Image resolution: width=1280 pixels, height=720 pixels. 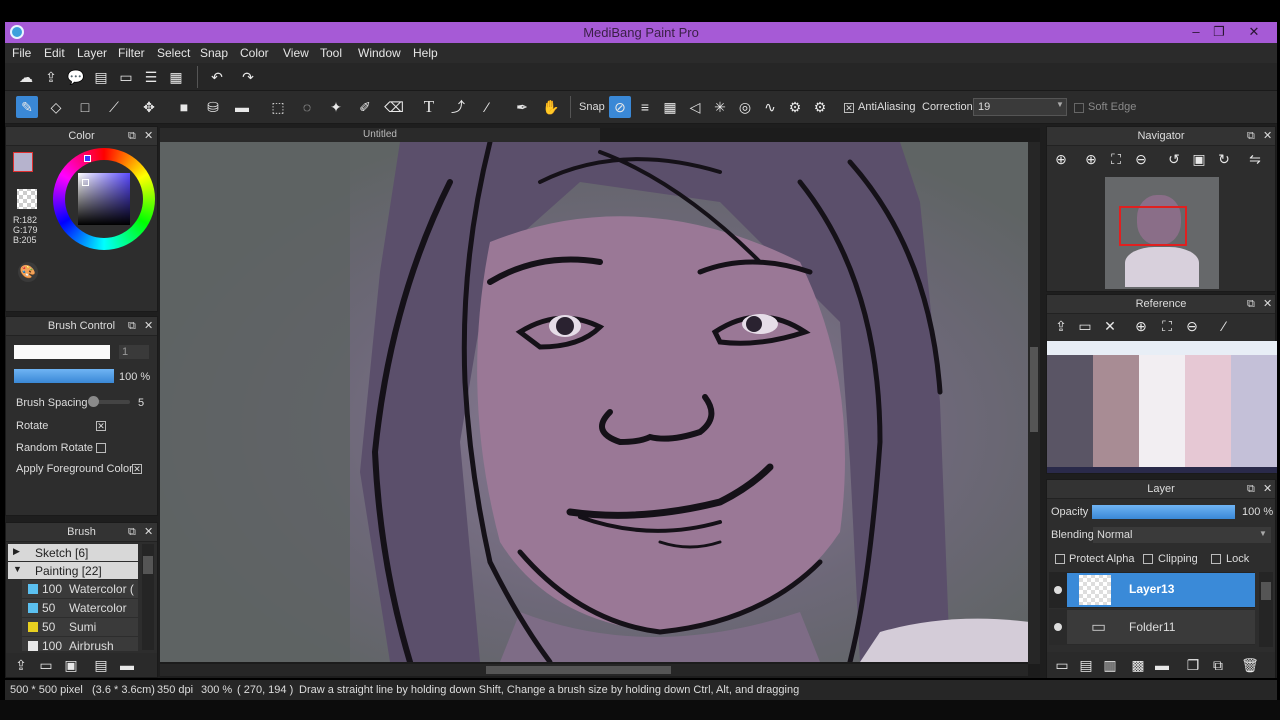 What do you see at coordinates (720, 107) in the screenshot?
I see `snap-radial-icon: ✳` at bounding box center [720, 107].